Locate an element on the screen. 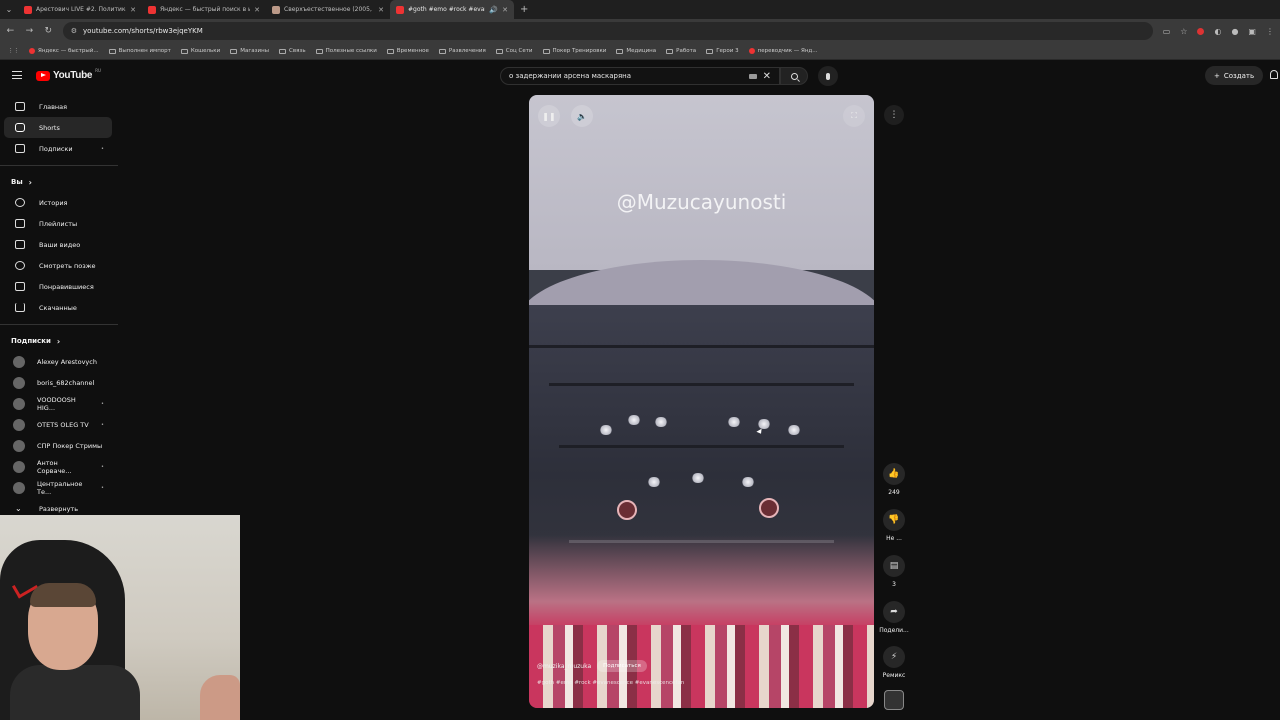 The width and height of the screenshot is (1280, 720). sidebar-item-subscriptions: Подписки • is located at coordinates (58, 148).